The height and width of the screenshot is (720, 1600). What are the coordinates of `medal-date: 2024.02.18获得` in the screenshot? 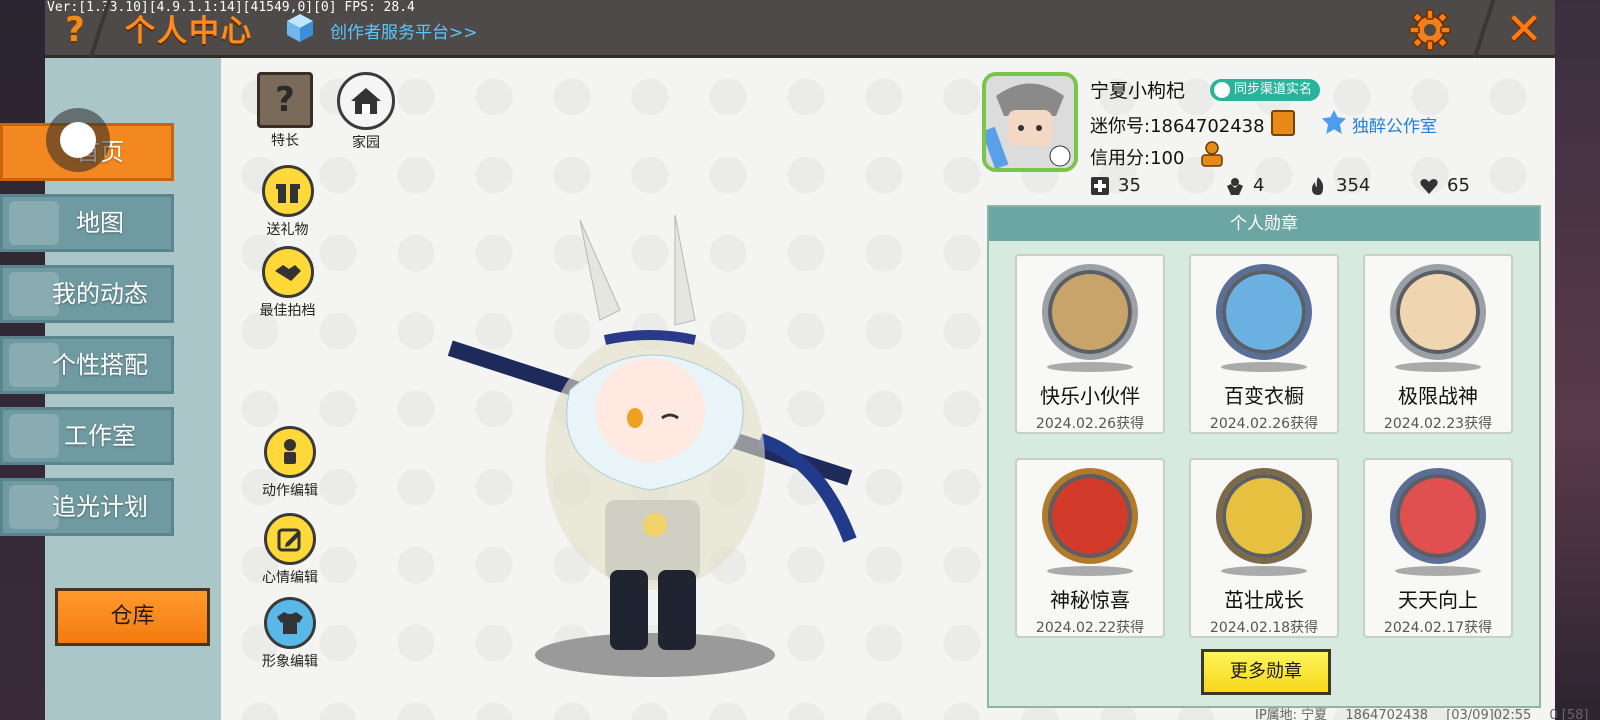 It's located at (1264, 628).